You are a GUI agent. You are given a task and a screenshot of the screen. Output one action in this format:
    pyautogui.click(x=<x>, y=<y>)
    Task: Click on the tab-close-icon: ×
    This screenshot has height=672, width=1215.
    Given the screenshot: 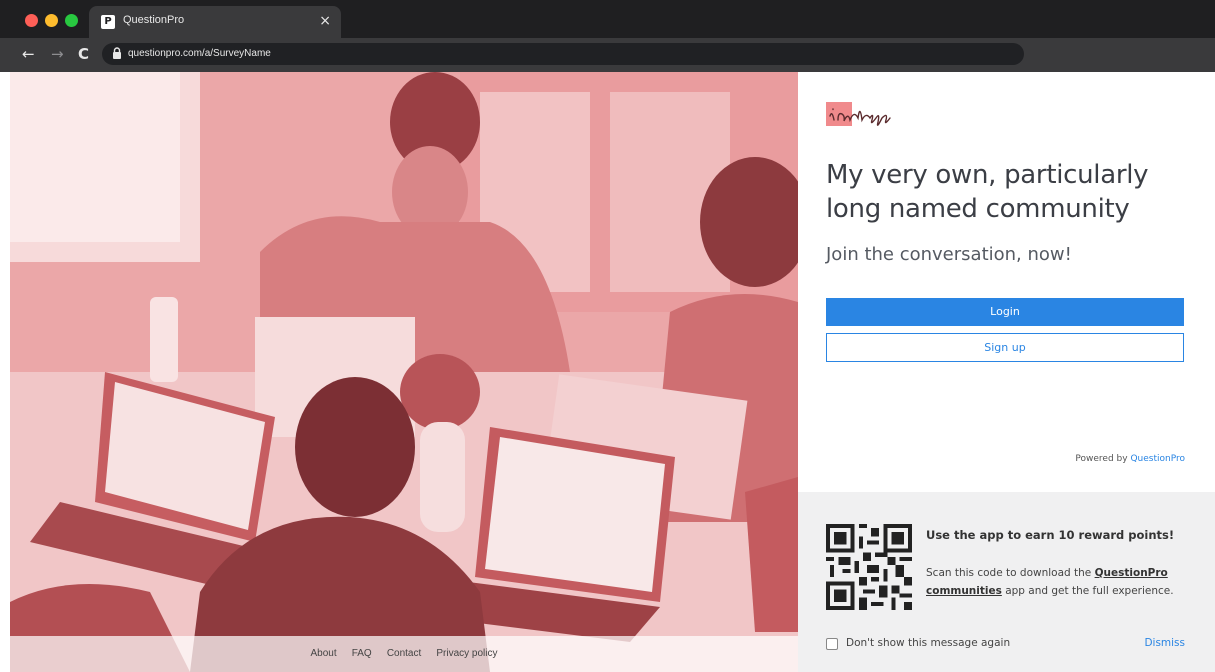 What is the action you would take?
    pyautogui.click(x=325, y=21)
    